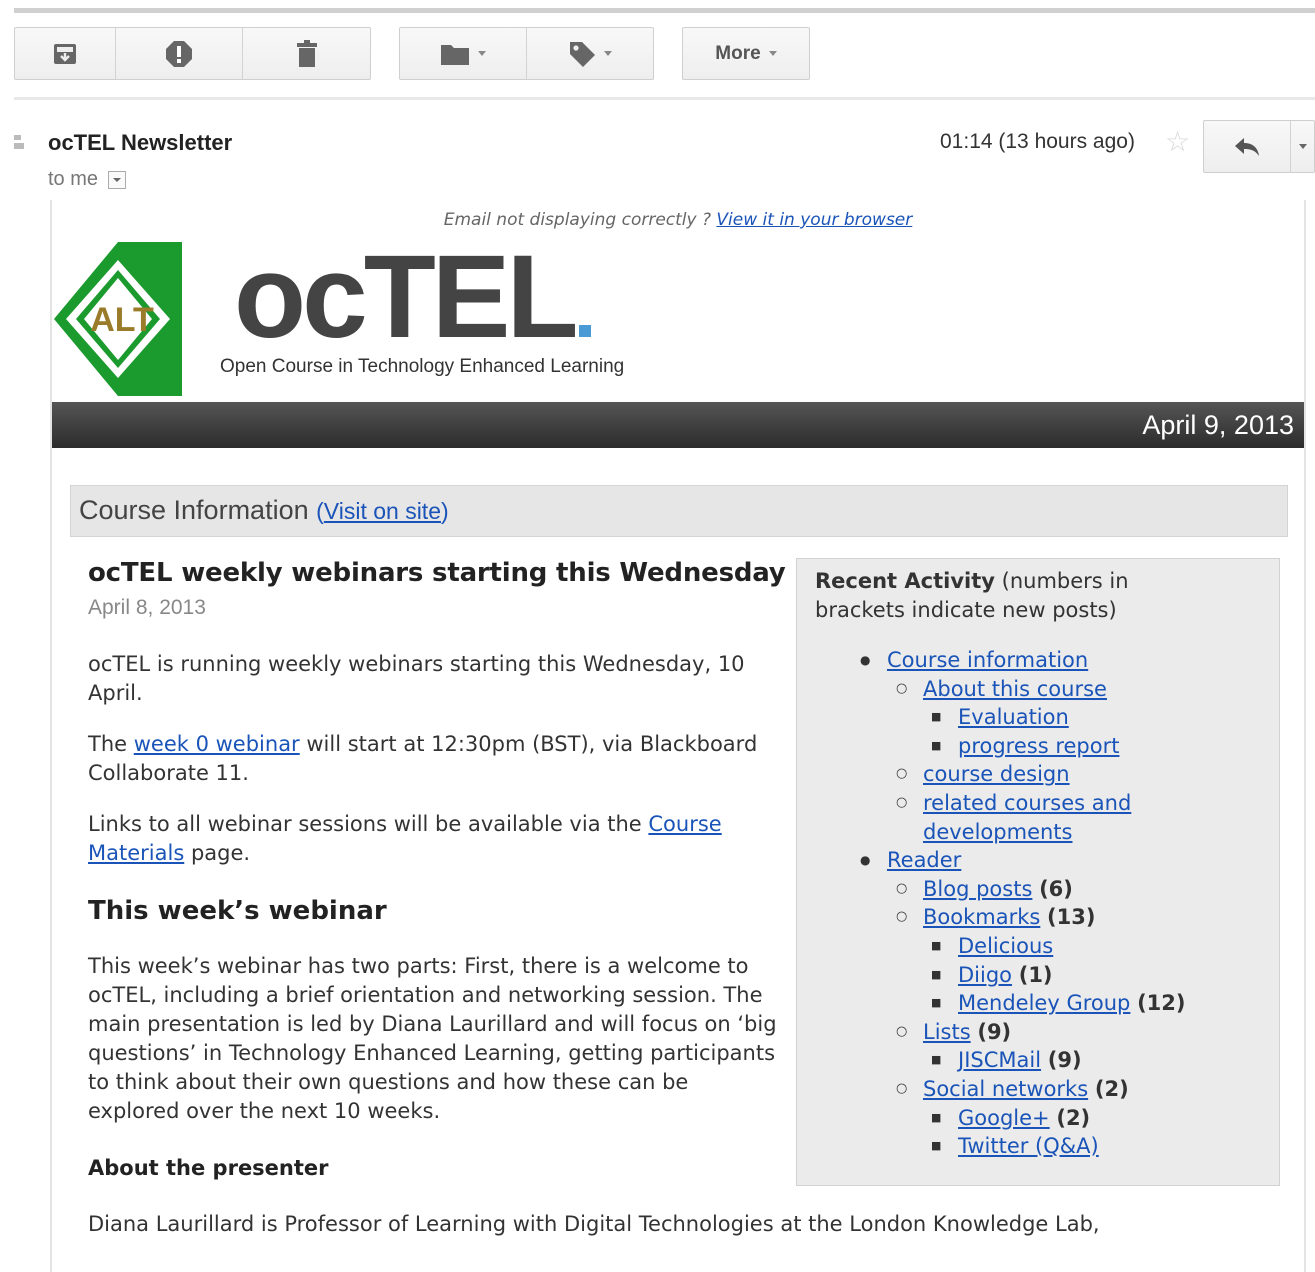 Image resolution: width=1315 pixels, height=1272 pixels. I want to click on brand-dot-icon, so click(584, 331).